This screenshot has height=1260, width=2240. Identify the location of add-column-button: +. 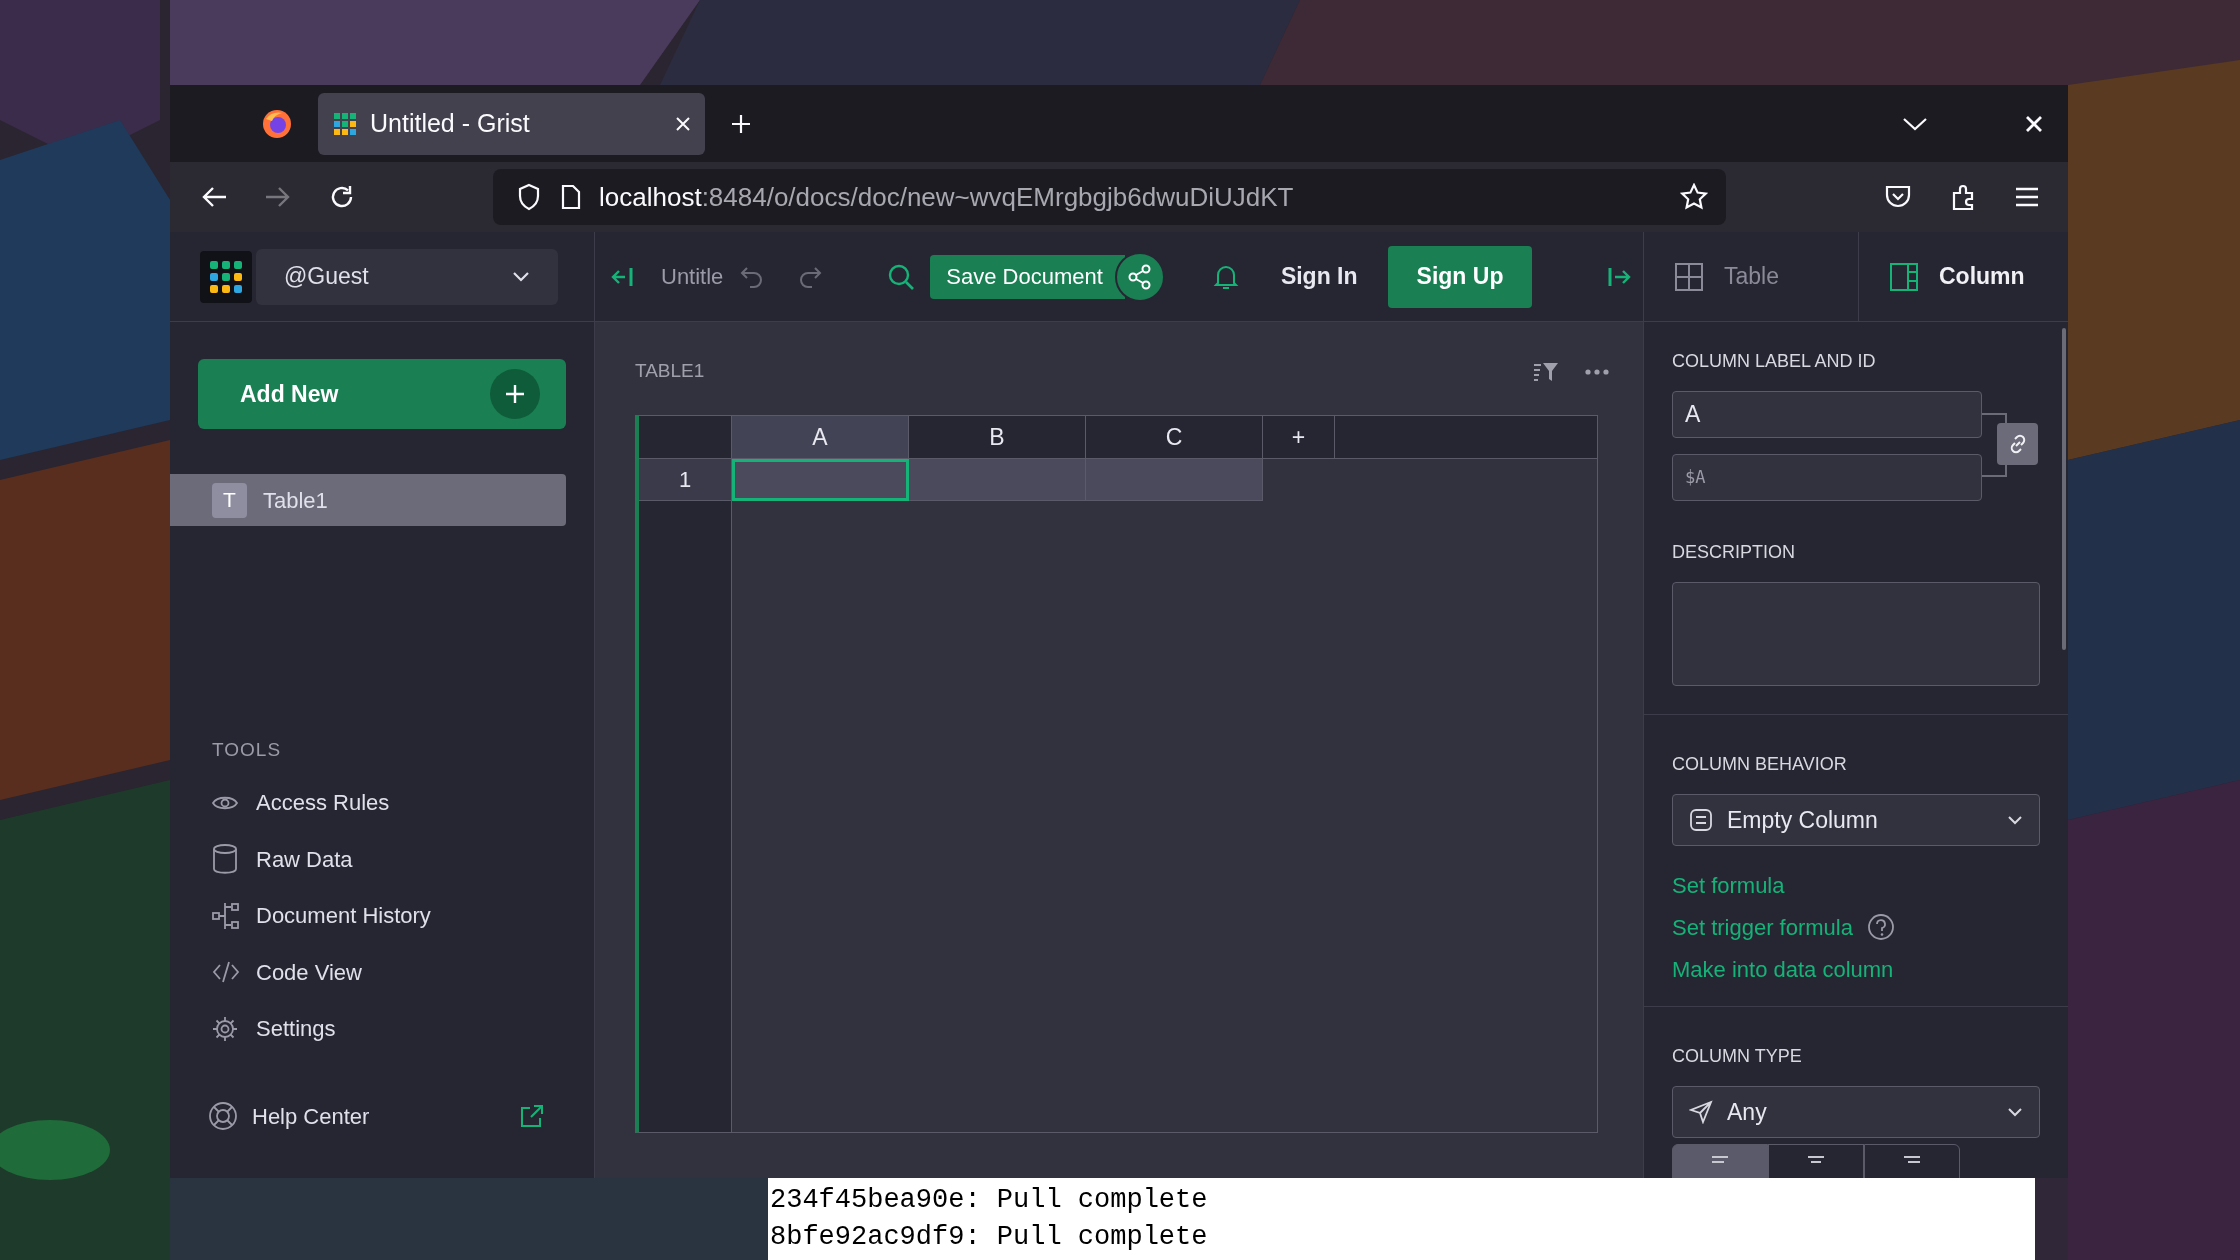
(1299, 437).